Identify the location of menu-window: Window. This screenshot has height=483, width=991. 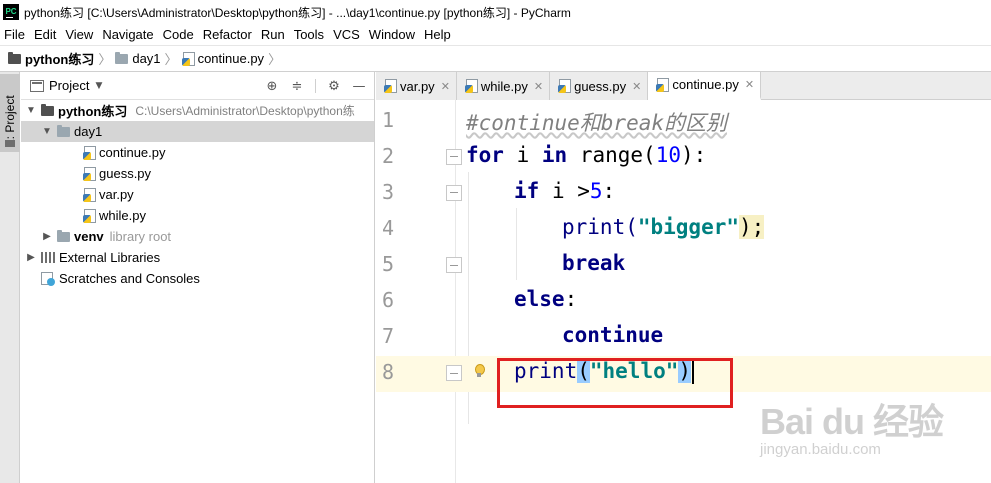
(392, 34).